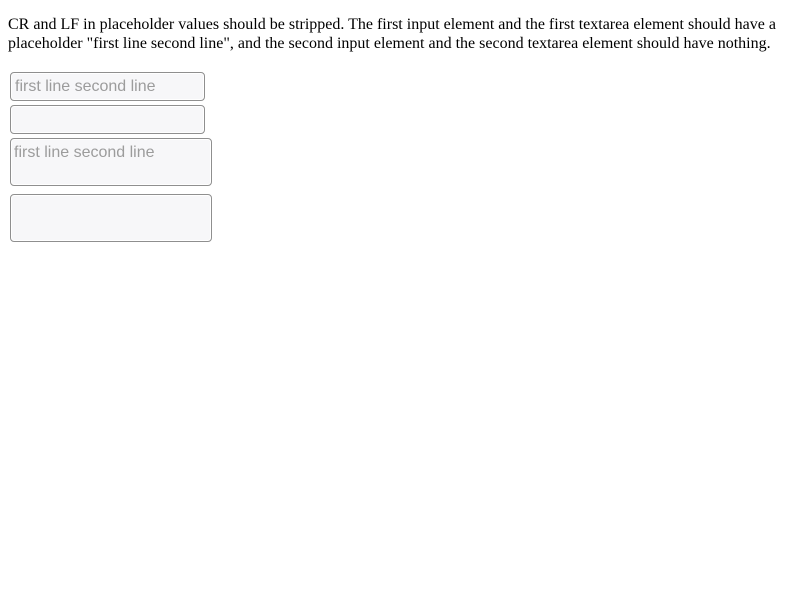 This screenshot has width=800, height=600. What do you see at coordinates (111, 218) in the screenshot?
I see `second-textarea-field` at bounding box center [111, 218].